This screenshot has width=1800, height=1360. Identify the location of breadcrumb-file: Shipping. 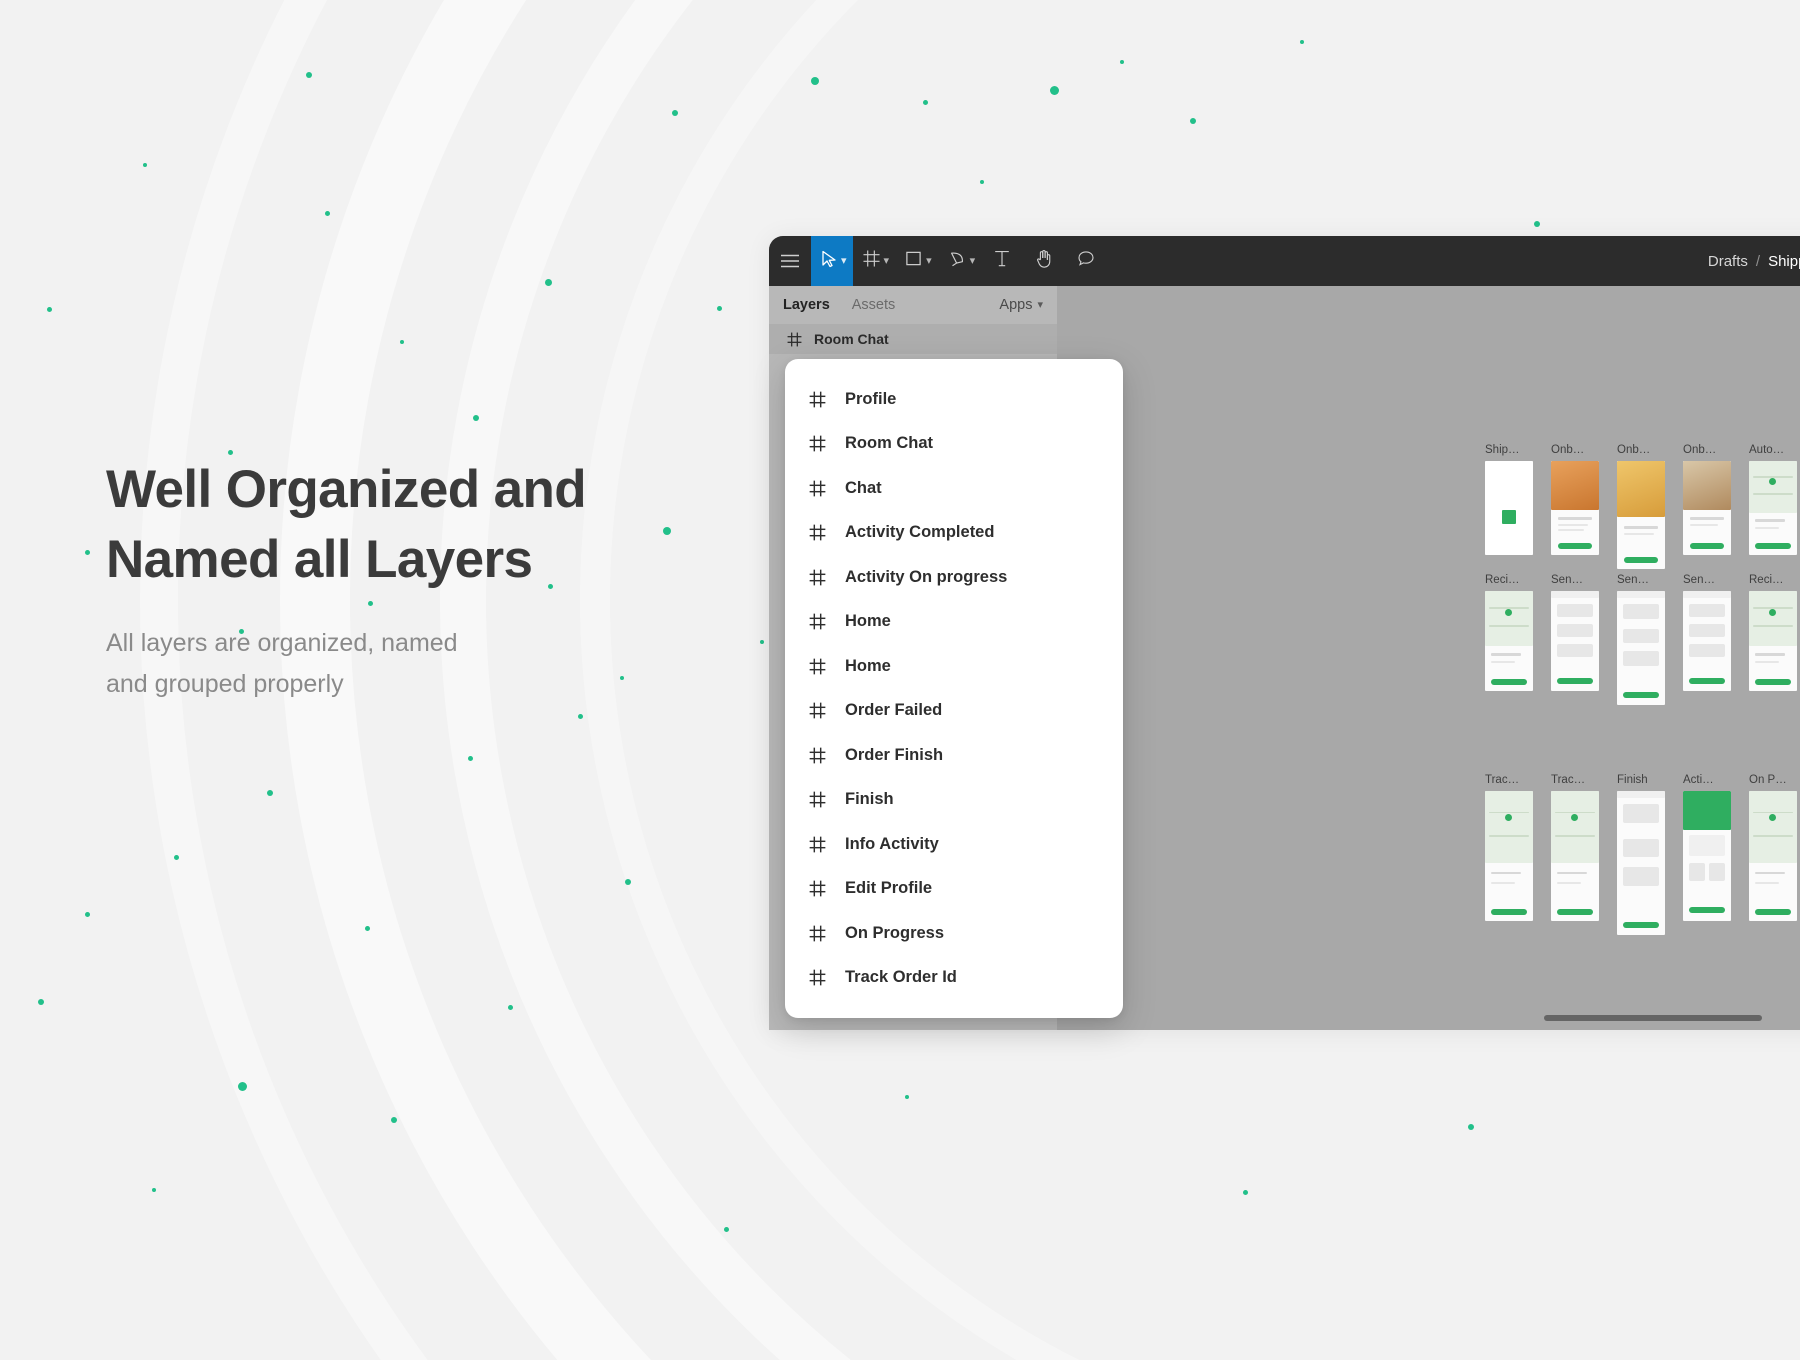
(1784, 261).